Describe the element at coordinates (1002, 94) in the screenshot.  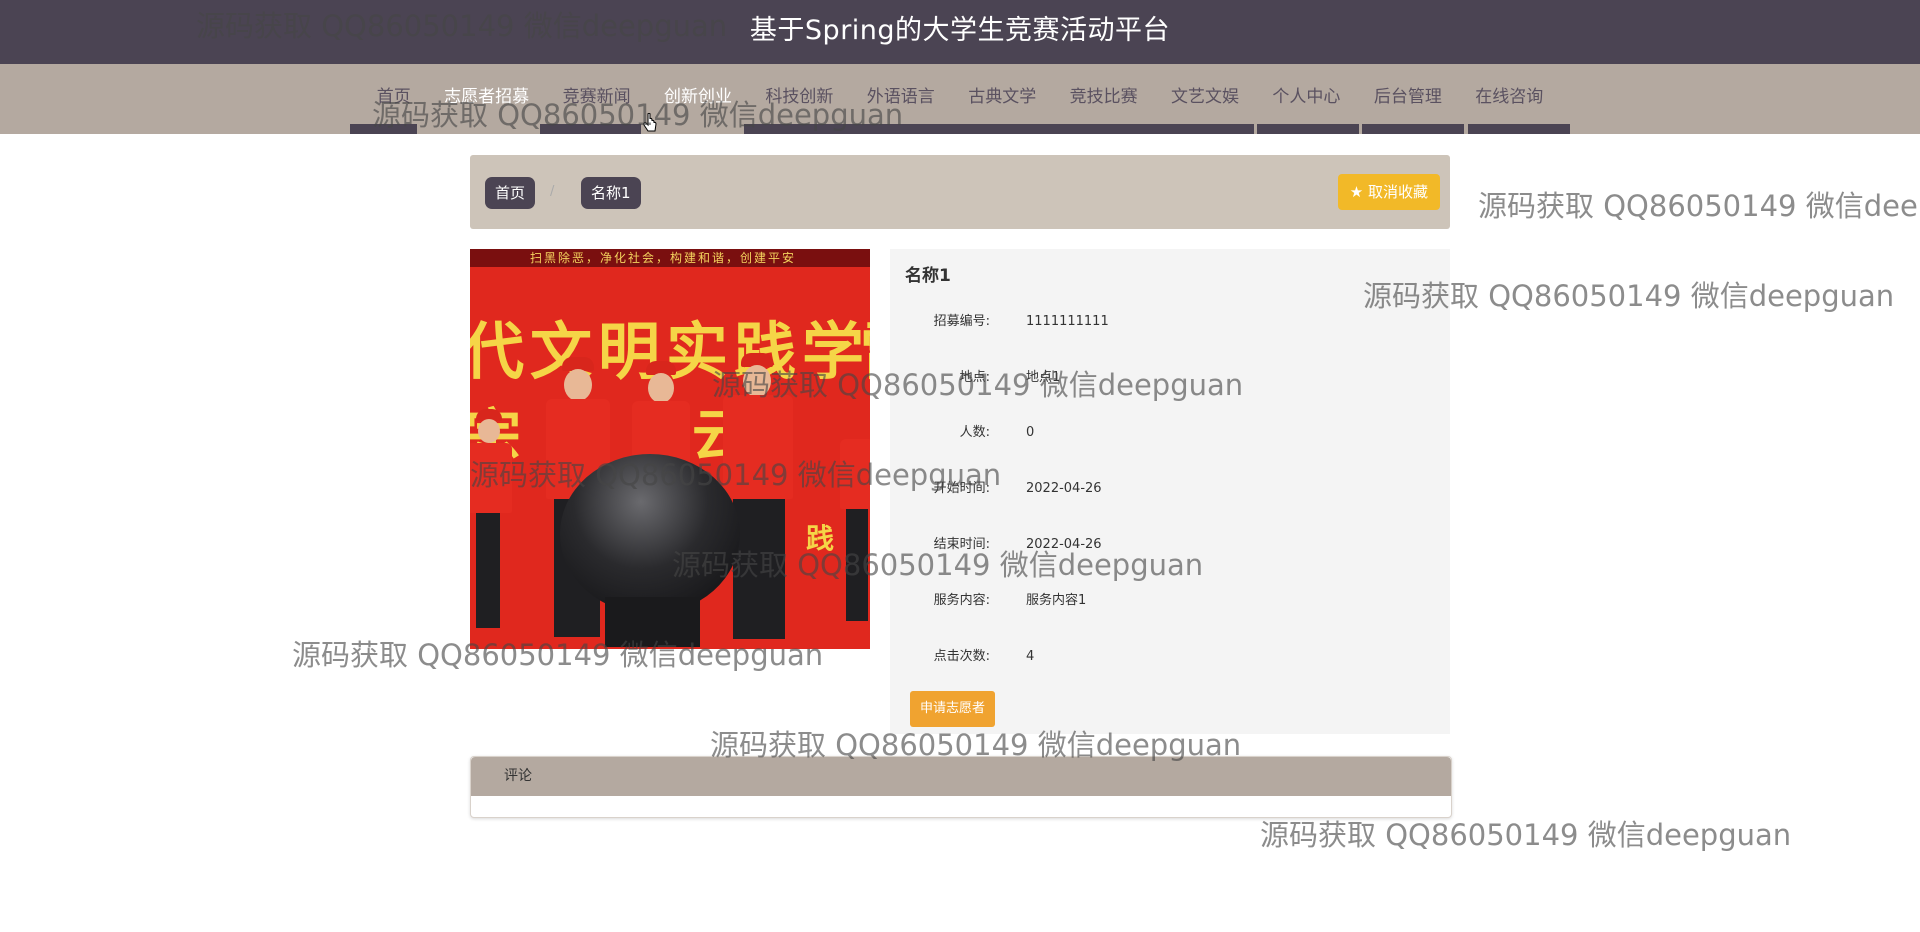
I see `nav-item-literature: 古典文学` at that location.